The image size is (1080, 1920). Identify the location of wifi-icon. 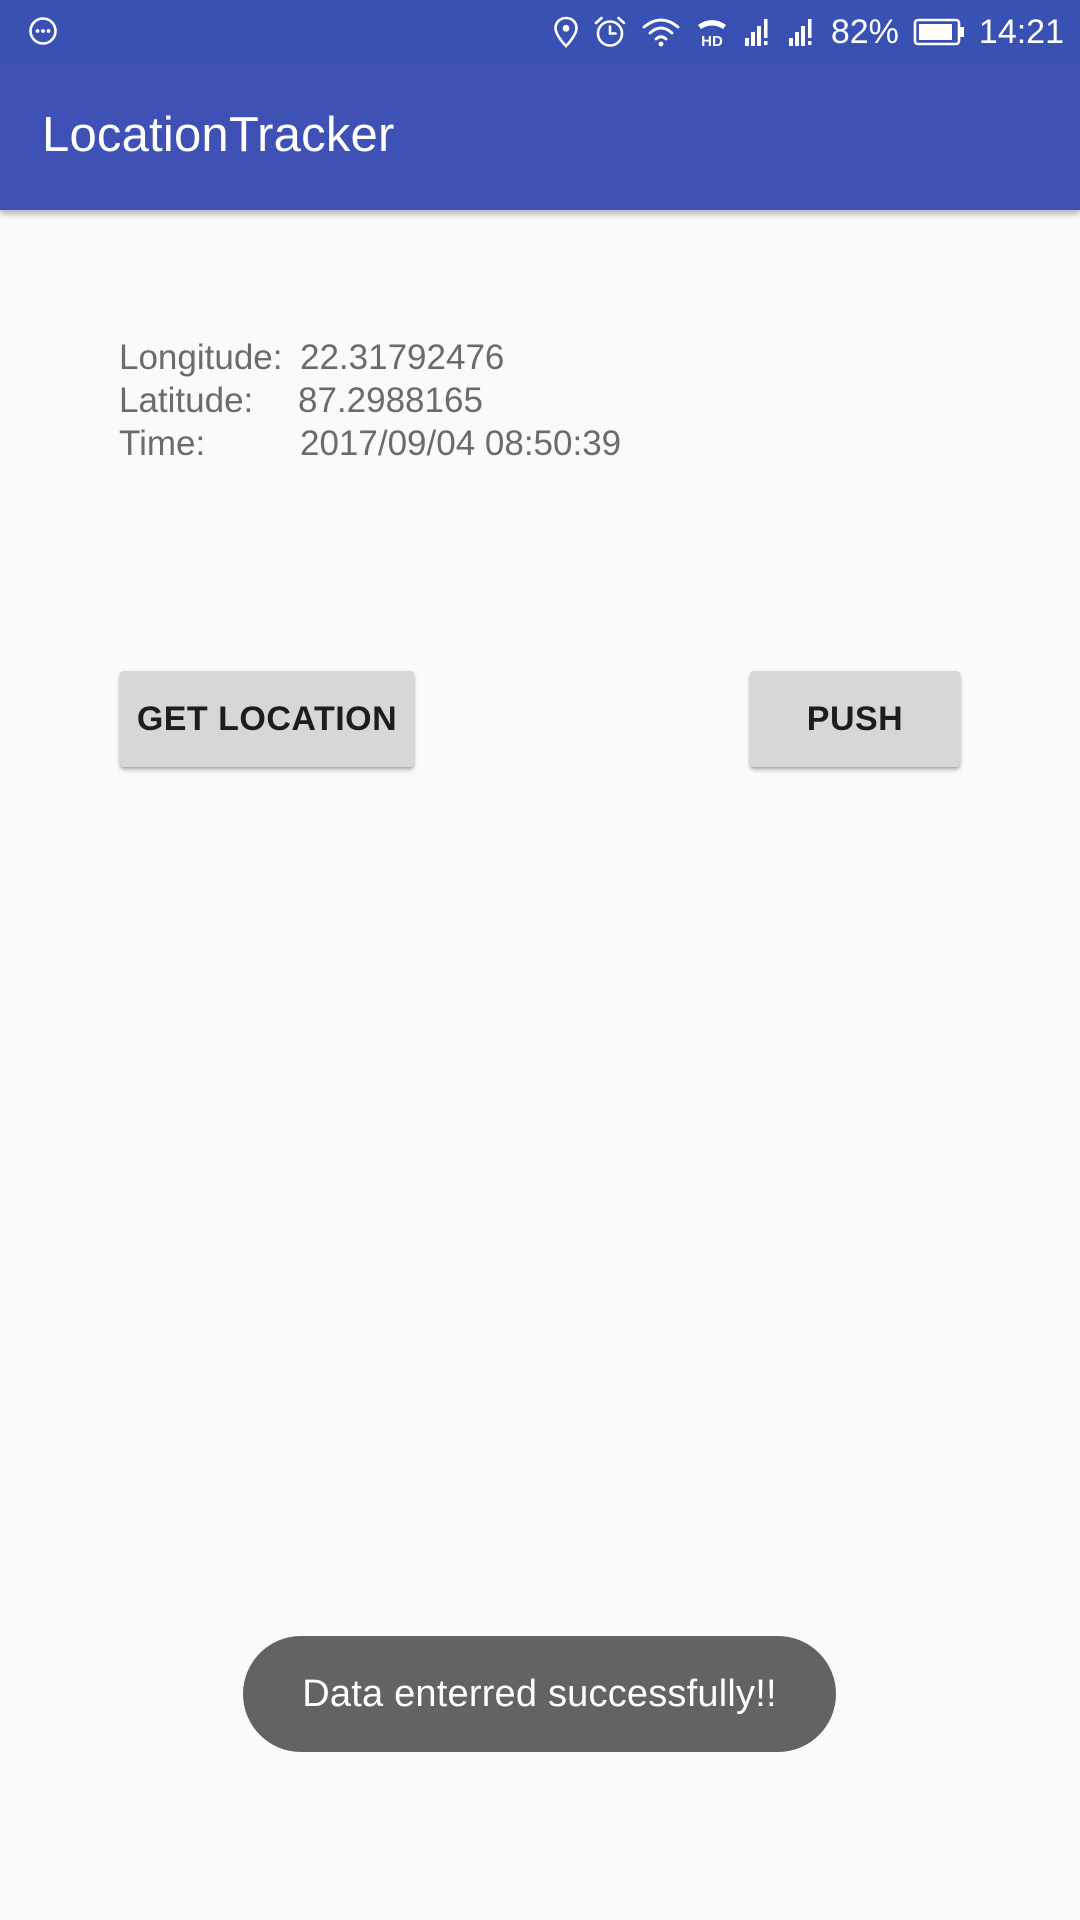
(661, 32).